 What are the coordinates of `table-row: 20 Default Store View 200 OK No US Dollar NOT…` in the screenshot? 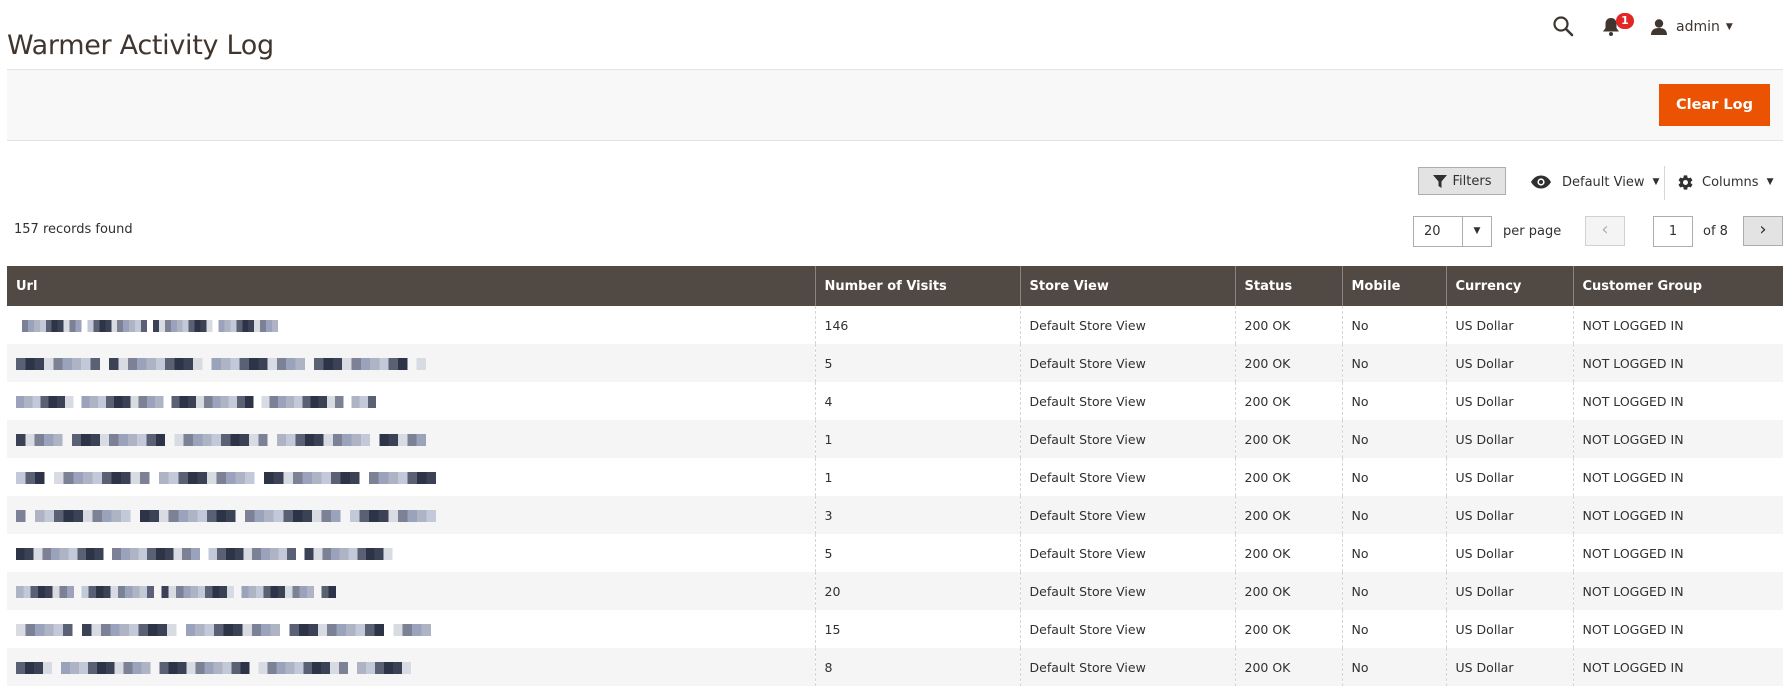 It's located at (895, 591).